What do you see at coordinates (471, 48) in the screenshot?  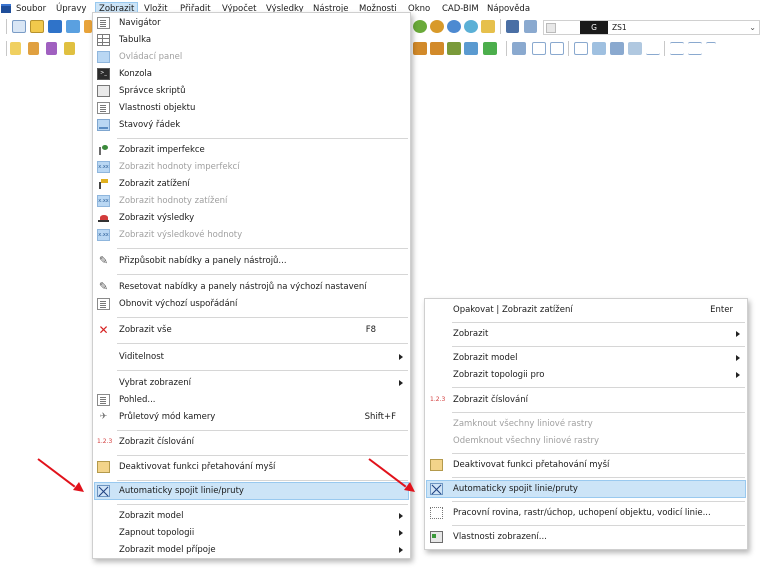 I see `filter-icon` at bounding box center [471, 48].